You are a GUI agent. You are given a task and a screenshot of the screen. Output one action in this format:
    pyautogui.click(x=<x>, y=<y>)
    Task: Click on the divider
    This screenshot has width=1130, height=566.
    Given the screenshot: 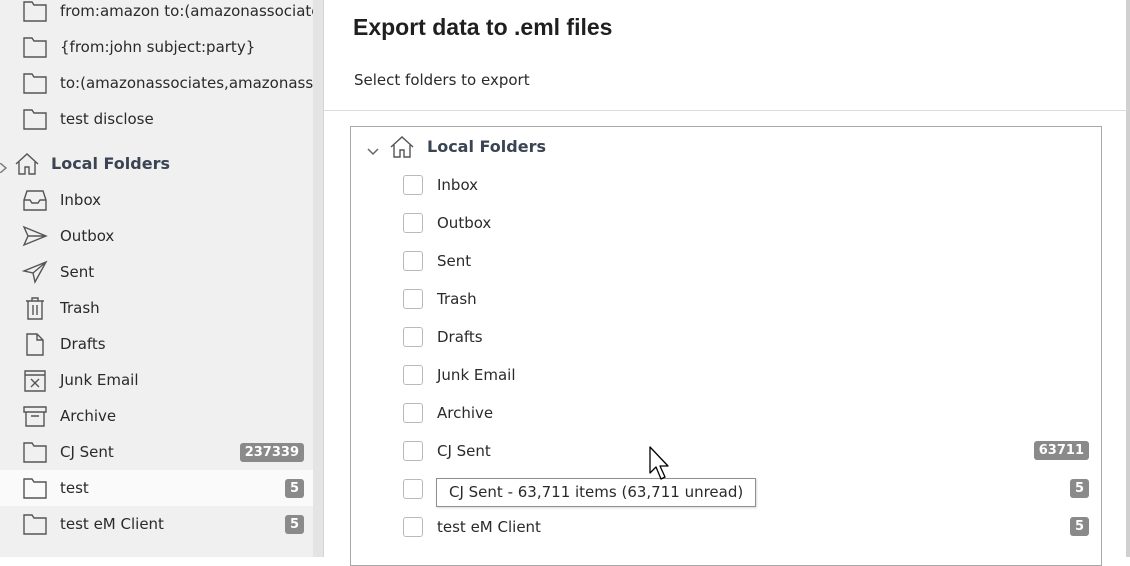 What is the action you would take?
    pyautogui.click(x=725, y=110)
    